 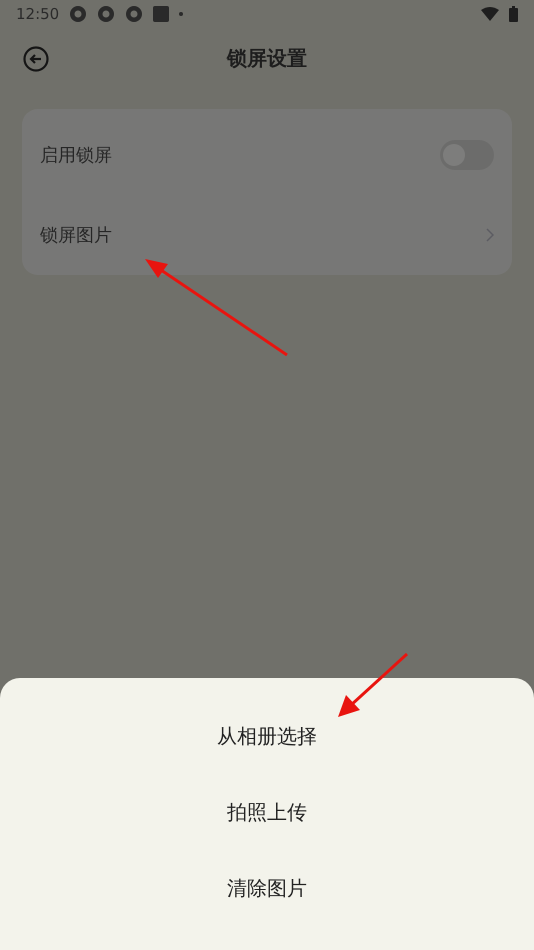 I want to click on page-title: 锁屏设置, so click(x=267, y=58).